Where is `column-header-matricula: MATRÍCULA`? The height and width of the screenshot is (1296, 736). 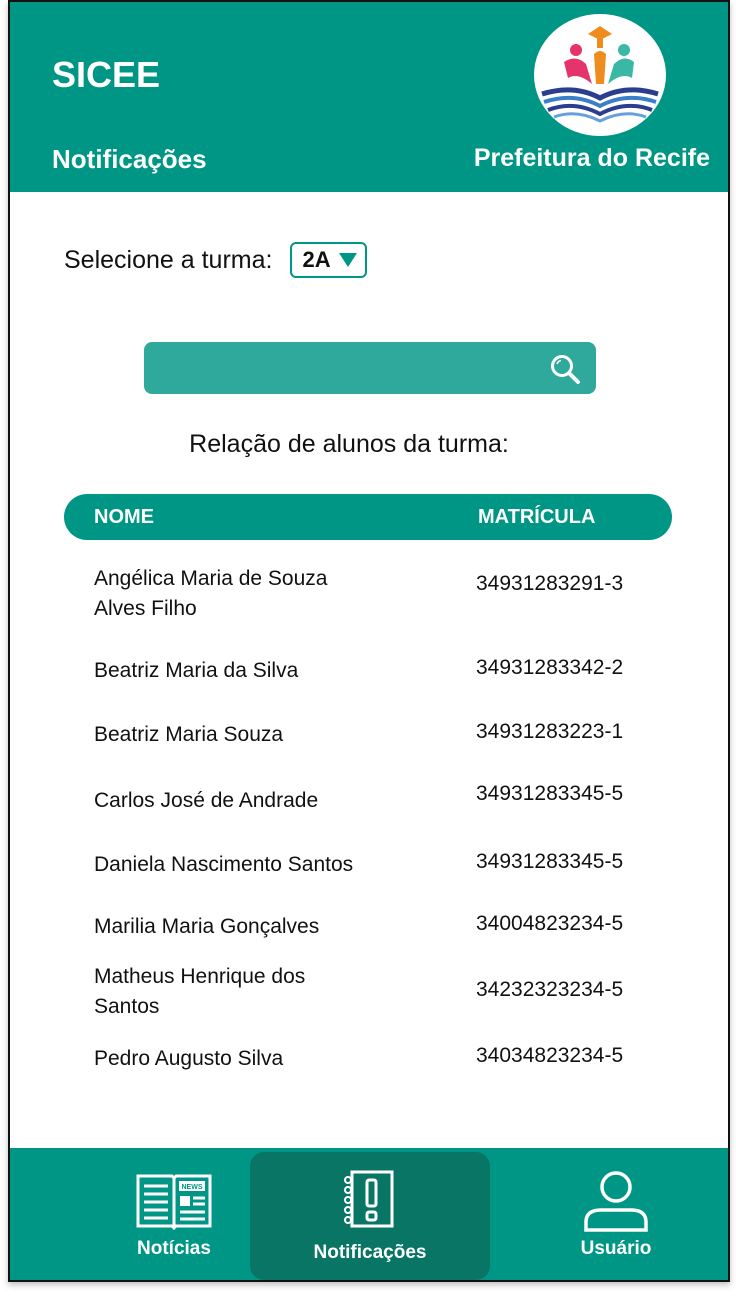 column-header-matricula: MATRÍCULA is located at coordinates (537, 517).